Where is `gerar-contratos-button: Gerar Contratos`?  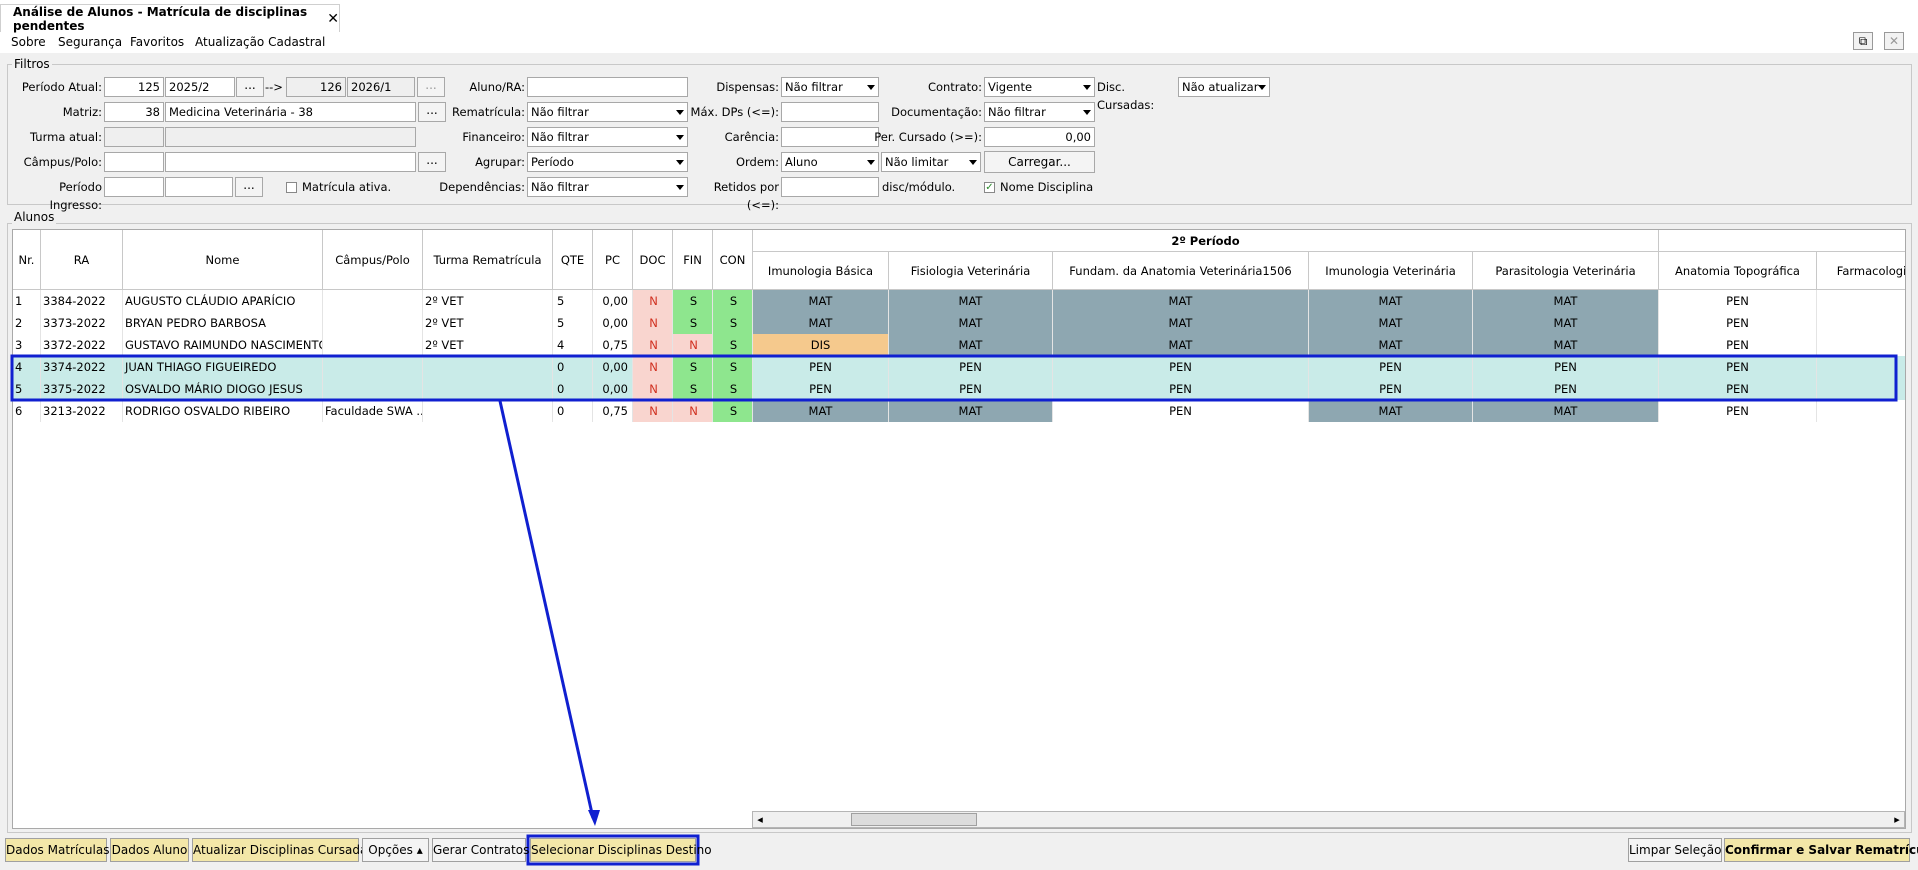 gerar-contratos-button: Gerar Contratos is located at coordinates (480, 850).